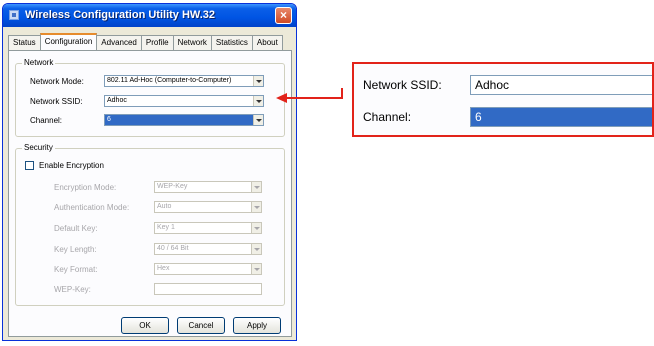  I want to click on callout-arrow-head-icon, so click(281, 98).